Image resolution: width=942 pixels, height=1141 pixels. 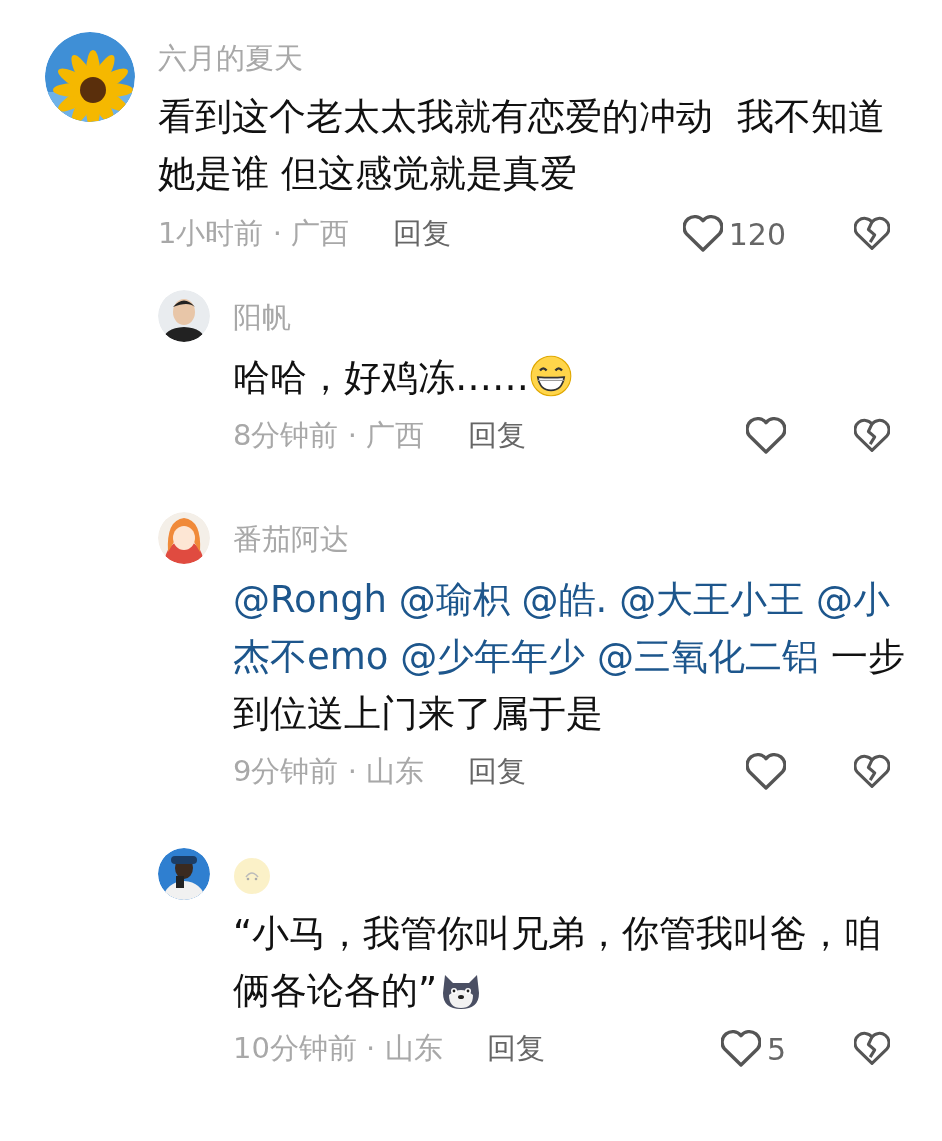 What do you see at coordinates (329, 435) in the screenshot?
I see `comment-time-location: 8分钟前 · 广西` at bounding box center [329, 435].